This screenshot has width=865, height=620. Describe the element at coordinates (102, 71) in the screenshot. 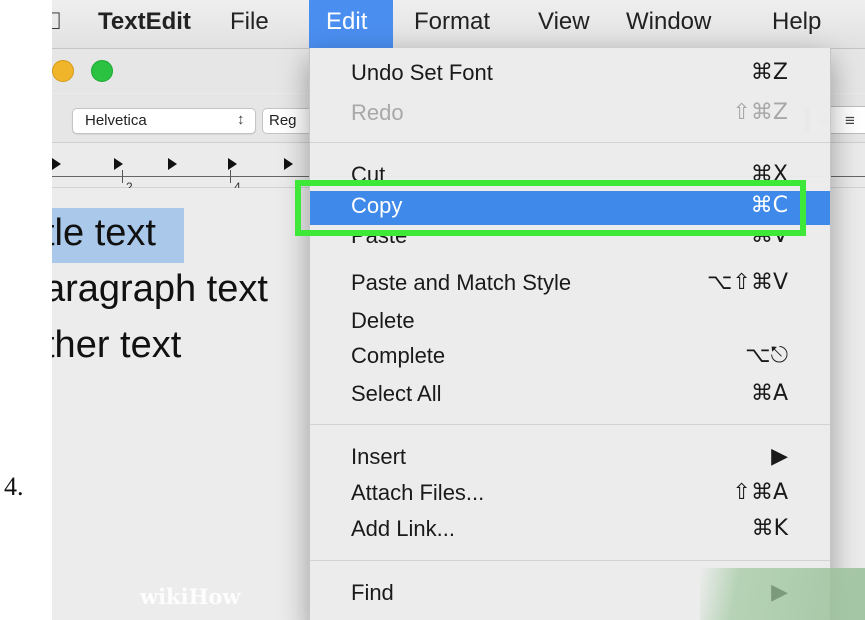

I see `zoom-button` at that location.